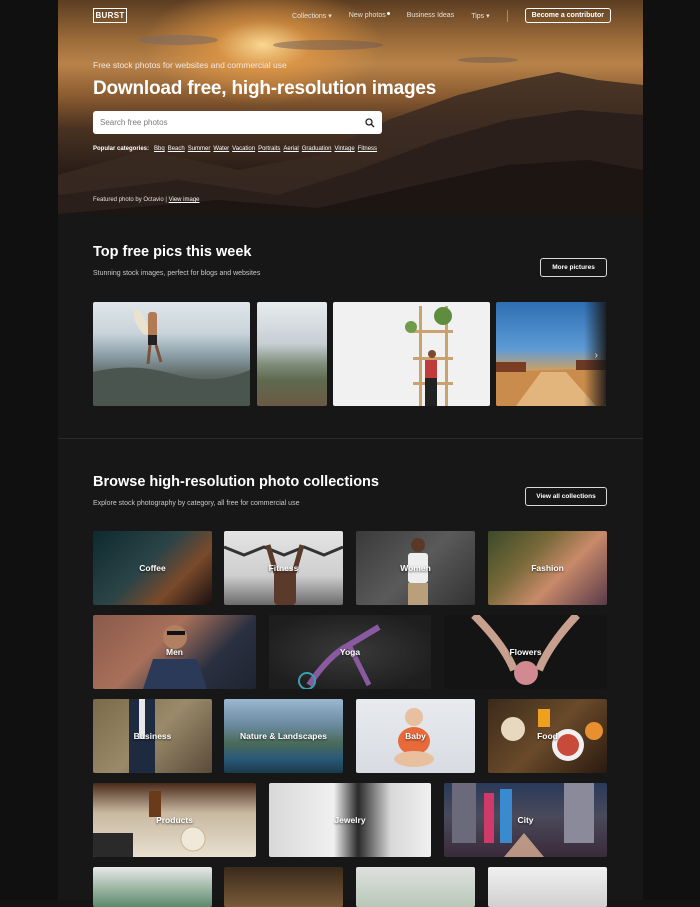  Describe the element at coordinates (174, 820) in the screenshot. I see `collection-tile-products: Products` at that location.